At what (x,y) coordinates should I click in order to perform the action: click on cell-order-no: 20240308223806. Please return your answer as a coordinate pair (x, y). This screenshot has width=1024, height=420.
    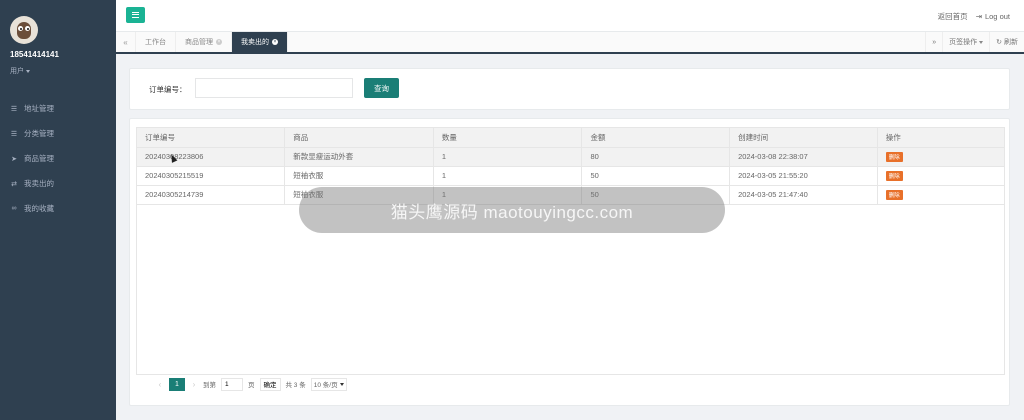
    Looking at the image, I should click on (211, 157).